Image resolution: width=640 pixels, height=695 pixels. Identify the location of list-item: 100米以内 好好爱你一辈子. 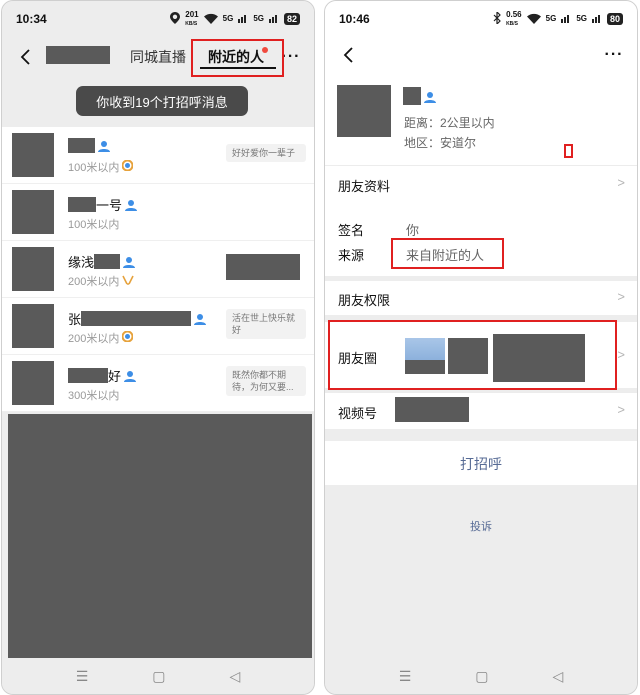
(158, 155).